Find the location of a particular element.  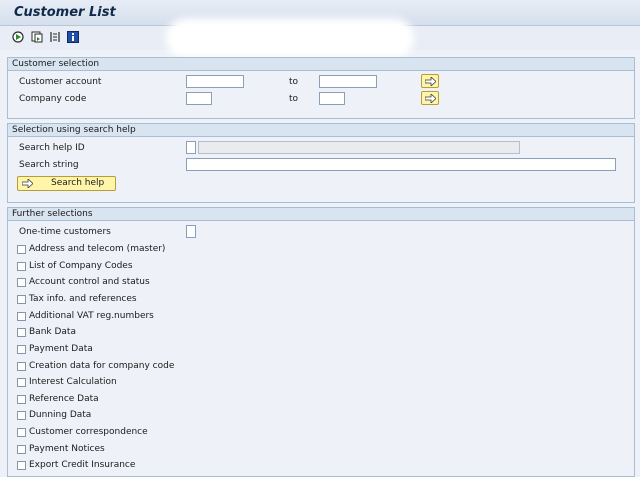

customer-account-label: Customer account is located at coordinates (60, 82).